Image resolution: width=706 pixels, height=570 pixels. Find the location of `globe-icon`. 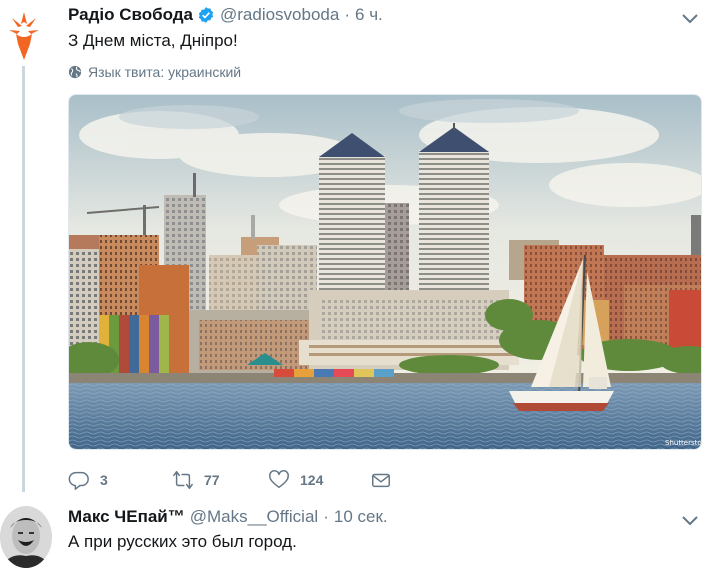

globe-icon is located at coordinates (75, 72).